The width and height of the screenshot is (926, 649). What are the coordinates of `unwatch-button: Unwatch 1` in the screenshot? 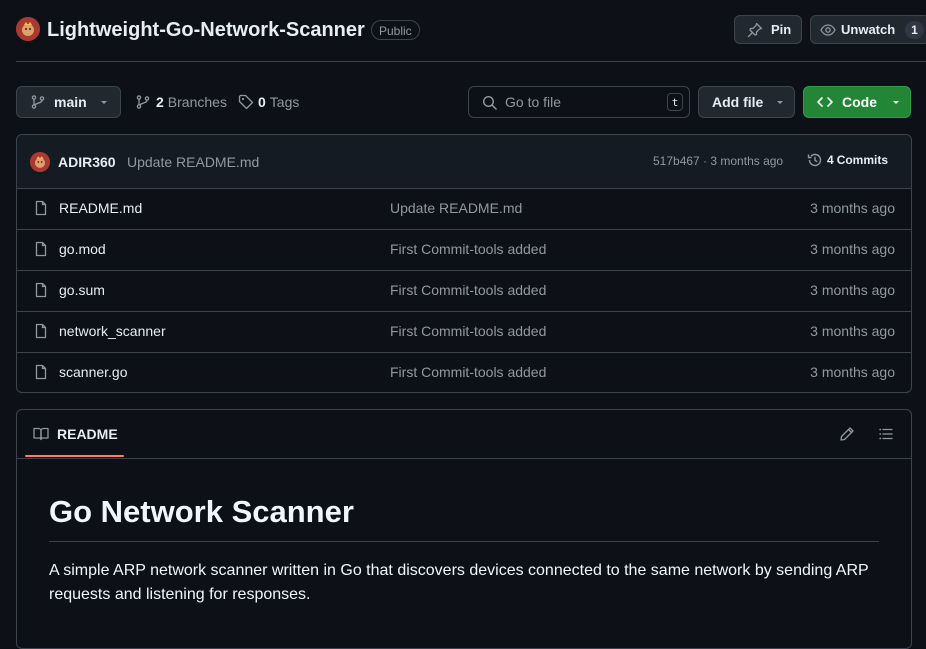 It's located at (868, 29).